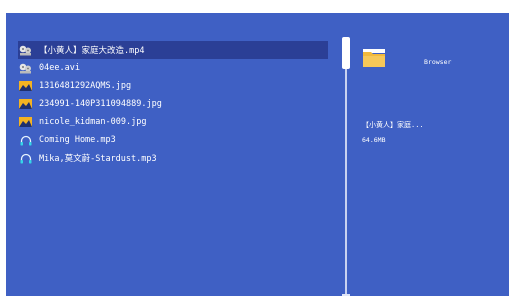 The image size is (515, 303). Describe the element at coordinates (346, 295) in the screenshot. I see `scrollbar-end-cap` at that location.